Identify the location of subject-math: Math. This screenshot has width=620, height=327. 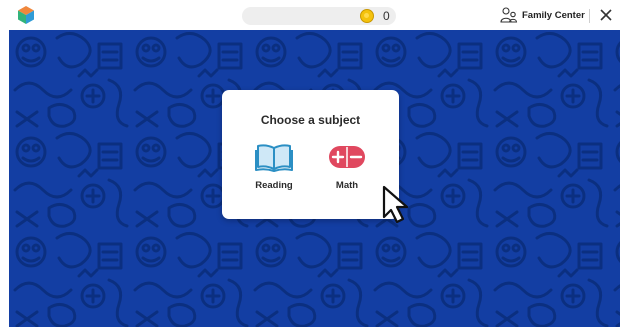
(347, 166).